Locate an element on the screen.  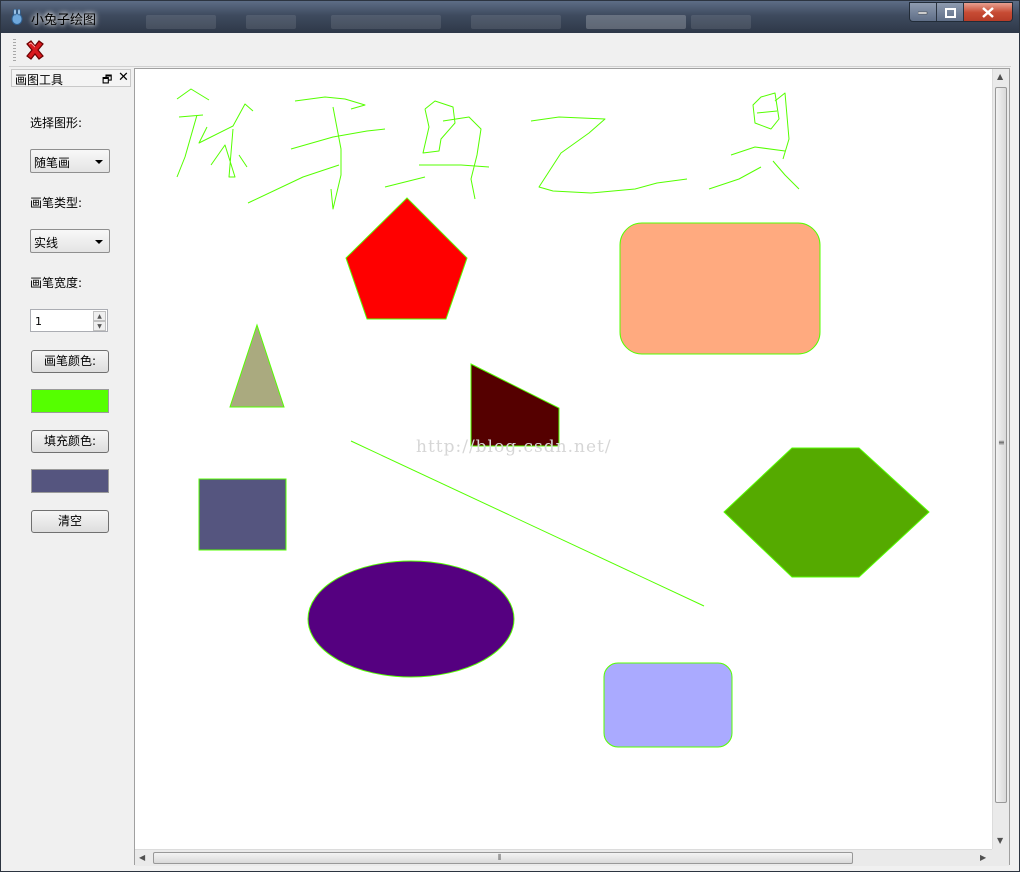
freehand-scribble is located at coordinates (488, 149).